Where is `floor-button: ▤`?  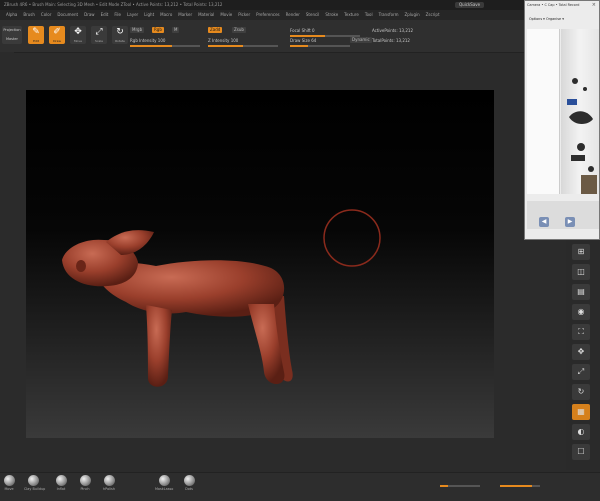
floor-button: ▤ is located at coordinates (581, 292).